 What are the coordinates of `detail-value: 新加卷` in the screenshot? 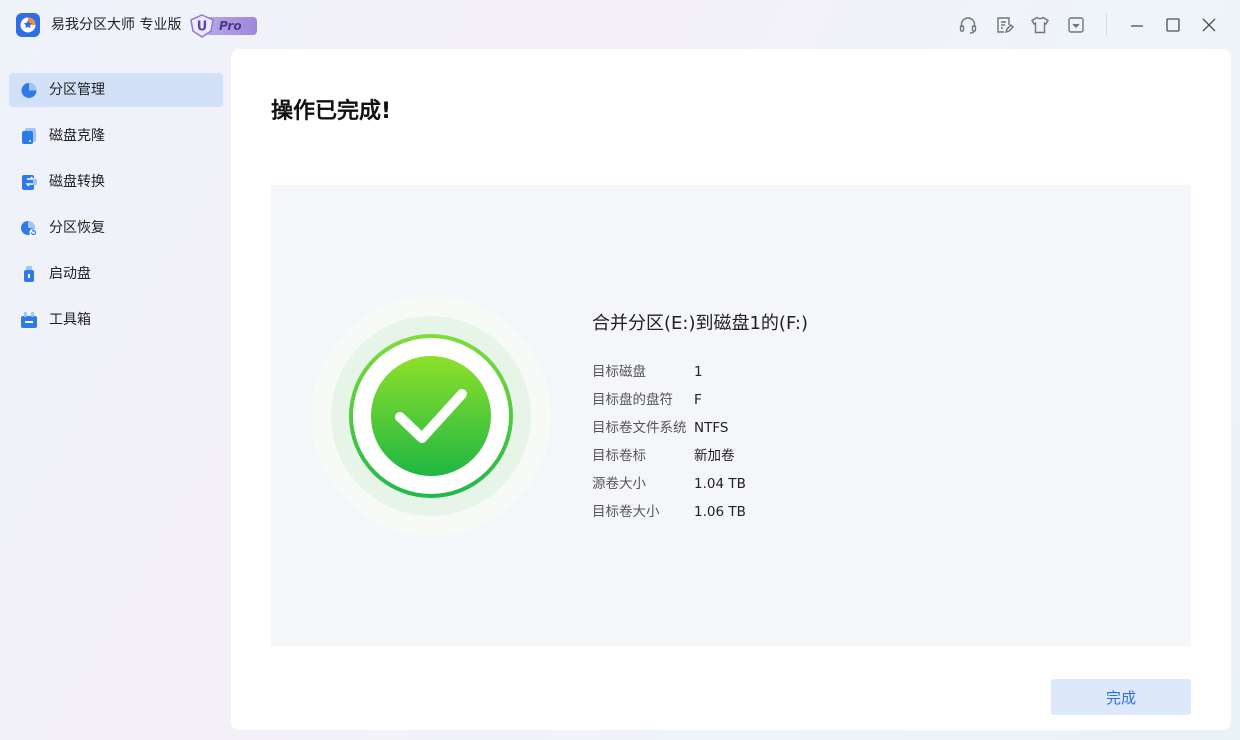 It's located at (714, 456).